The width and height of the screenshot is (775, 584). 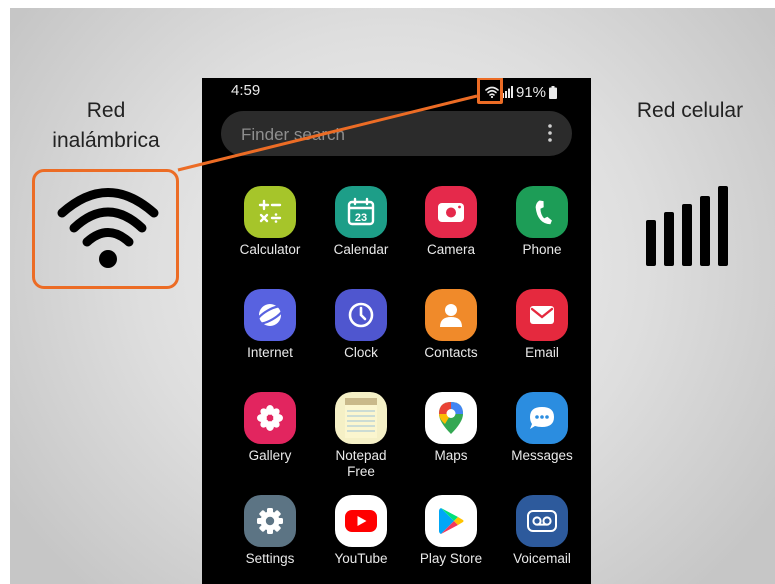 I want to click on youtube-icon, so click(x=361, y=521).